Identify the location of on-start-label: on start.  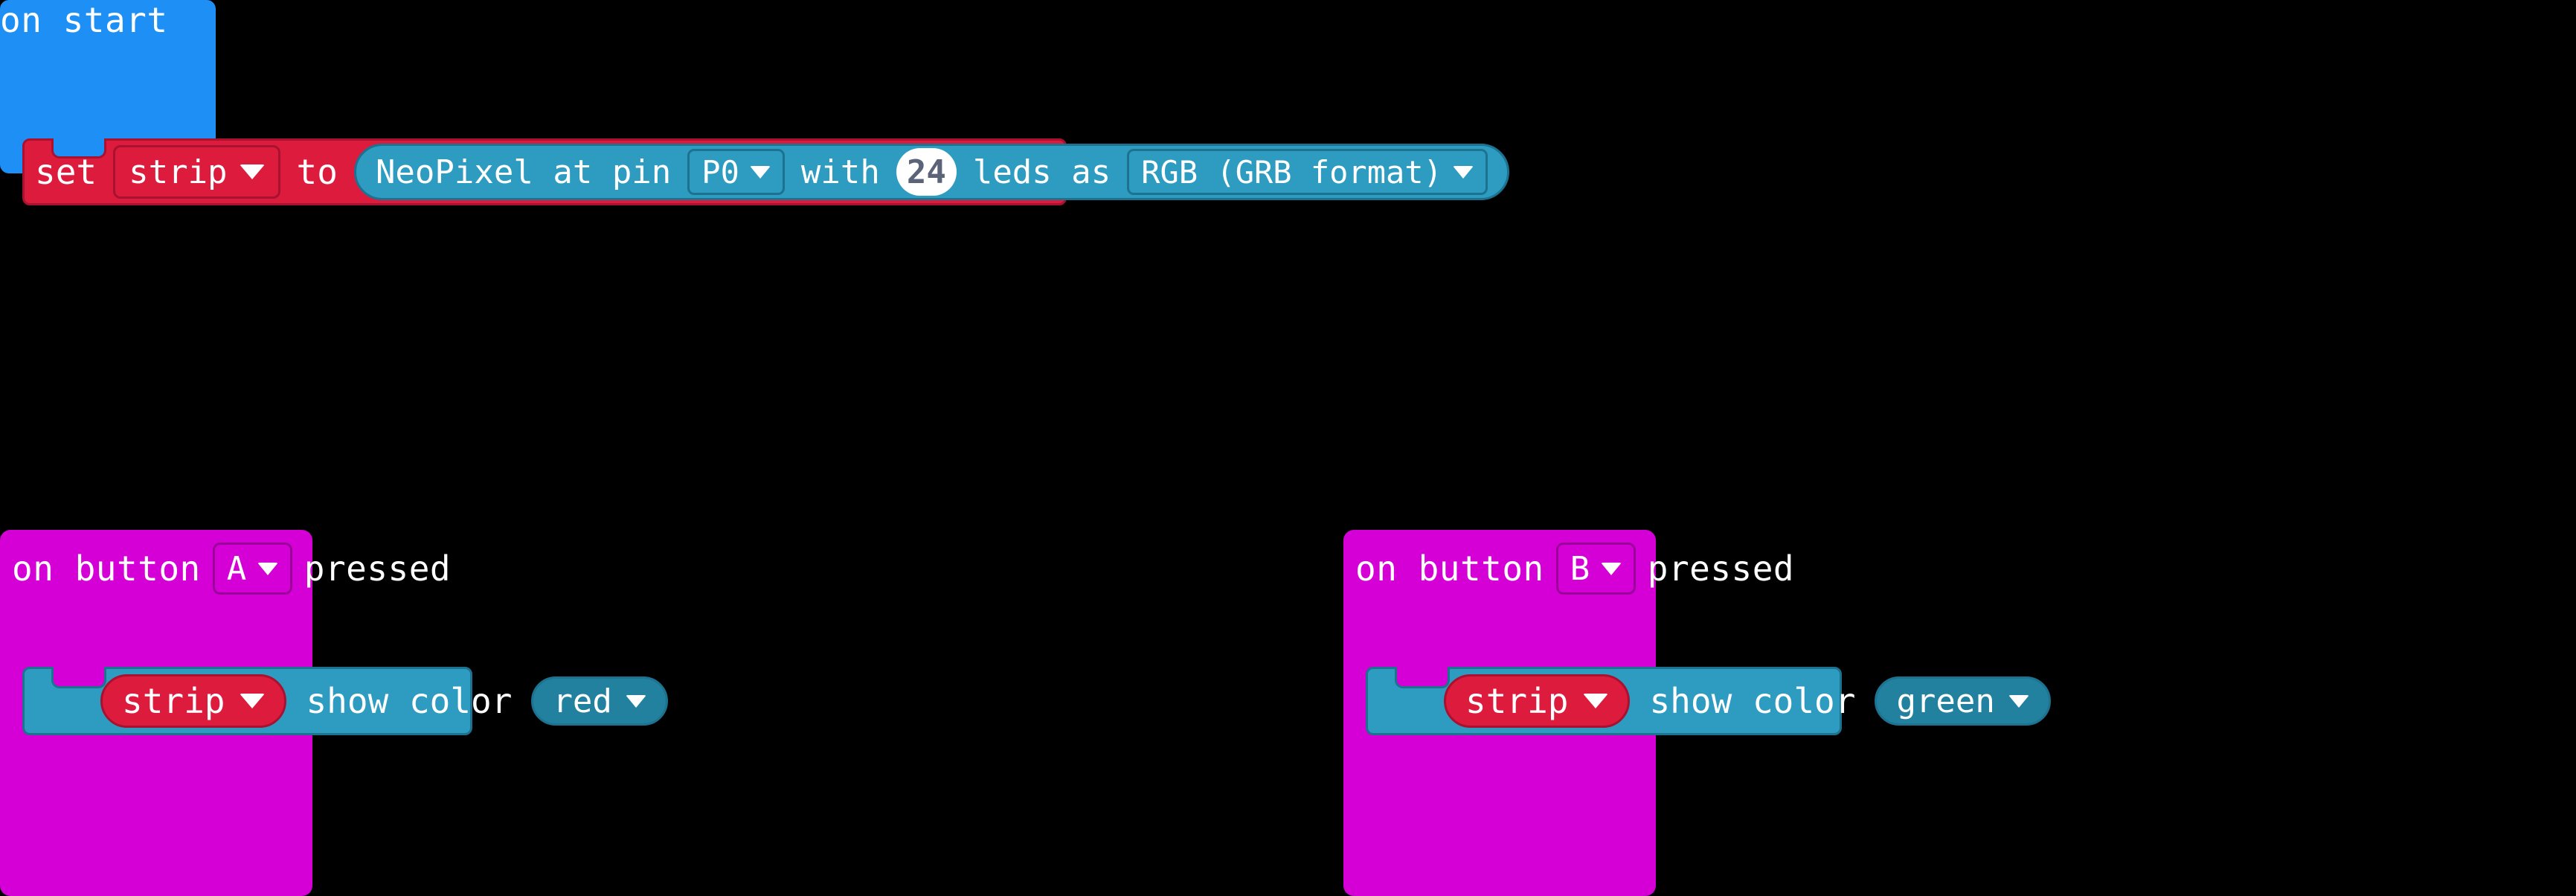
(84, 20).